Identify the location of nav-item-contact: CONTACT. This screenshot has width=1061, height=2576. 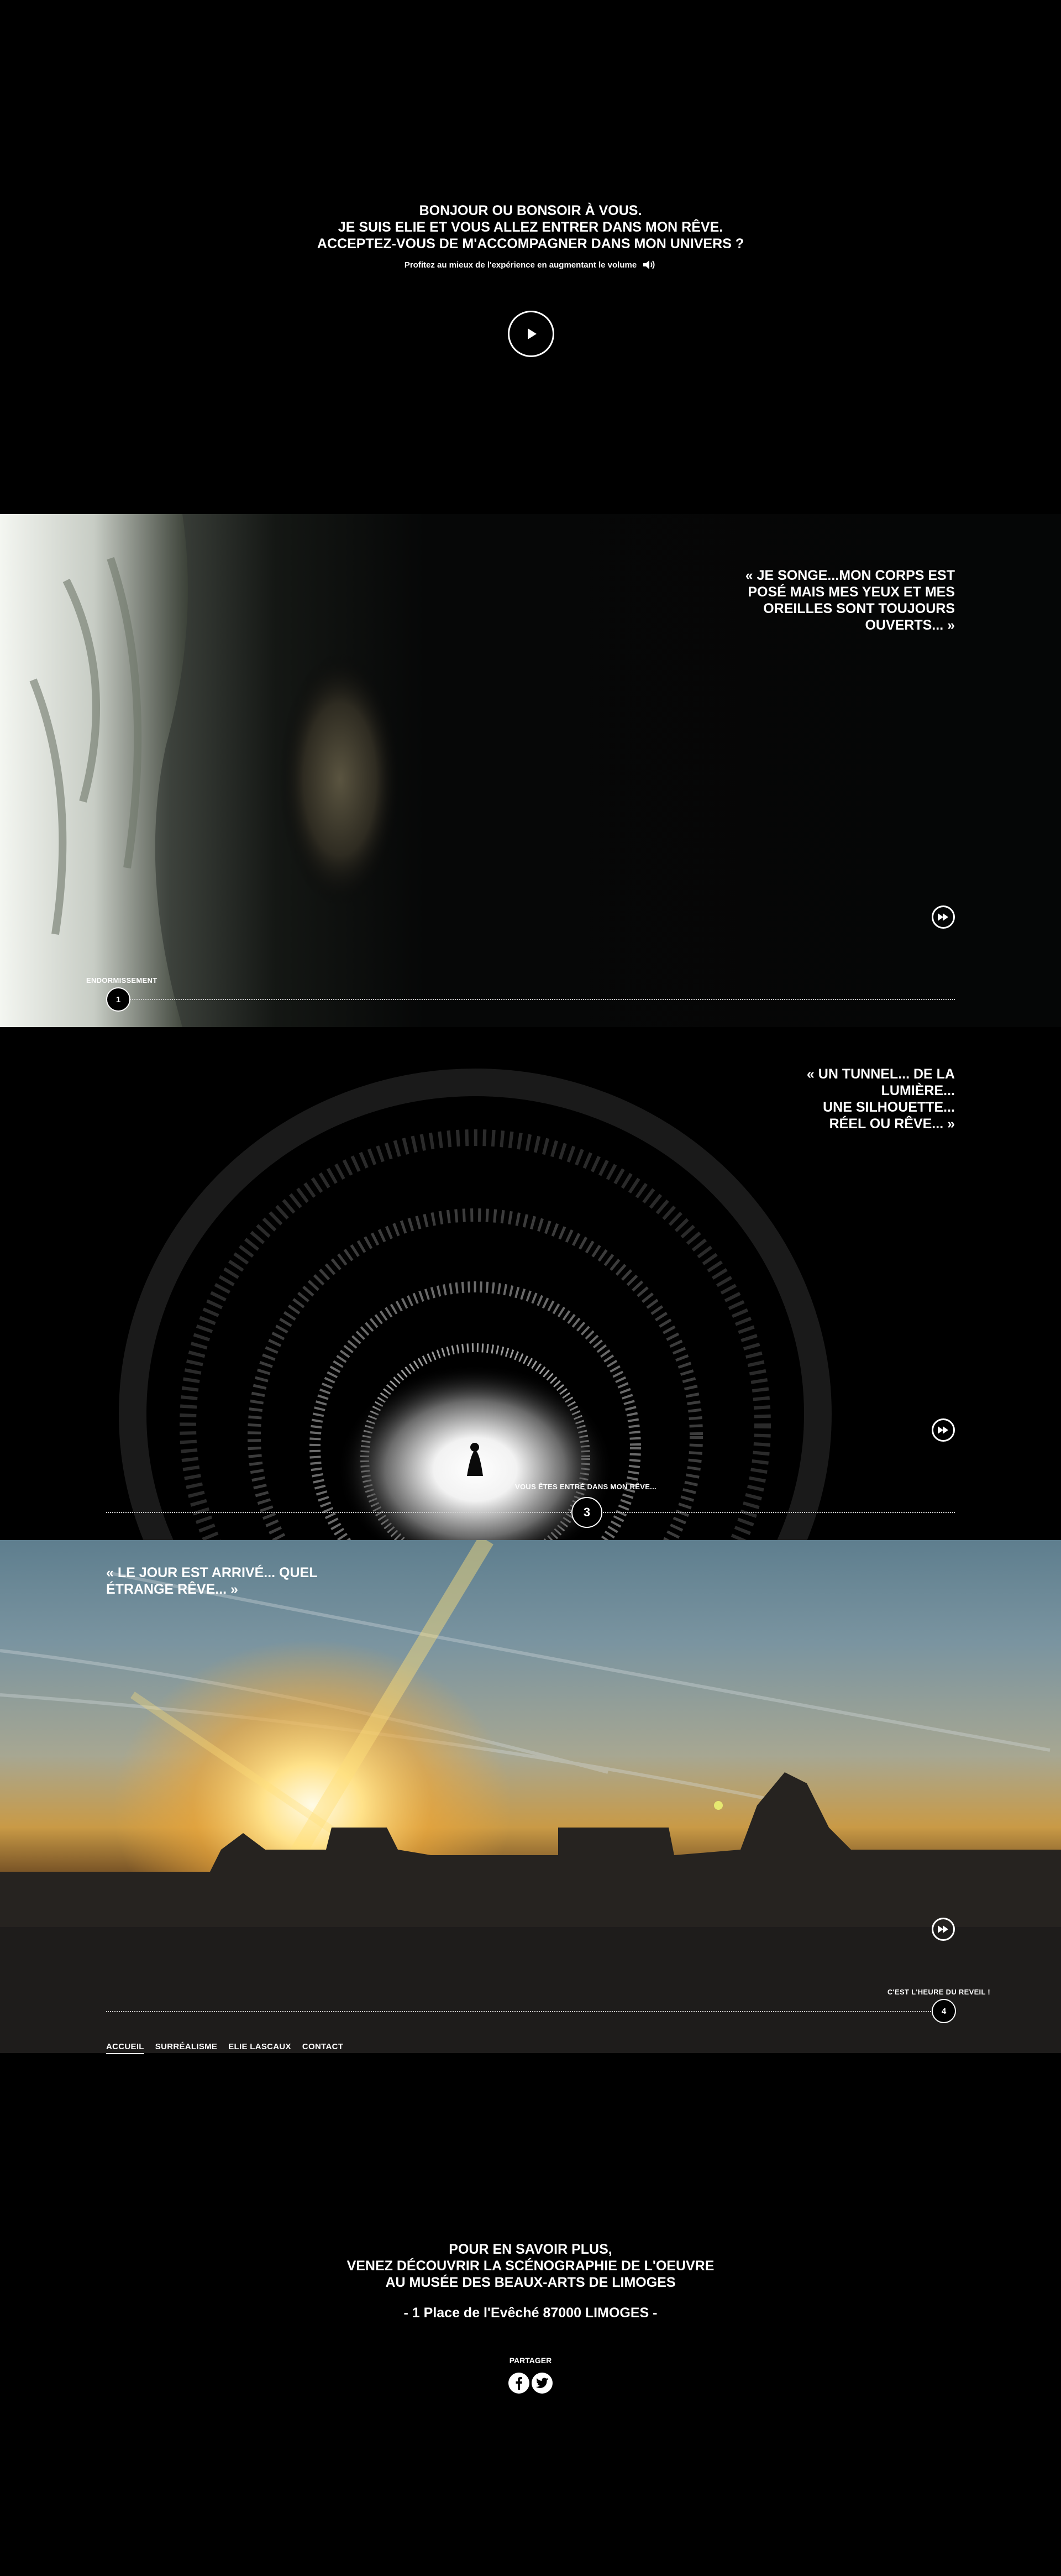
(322, 2048).